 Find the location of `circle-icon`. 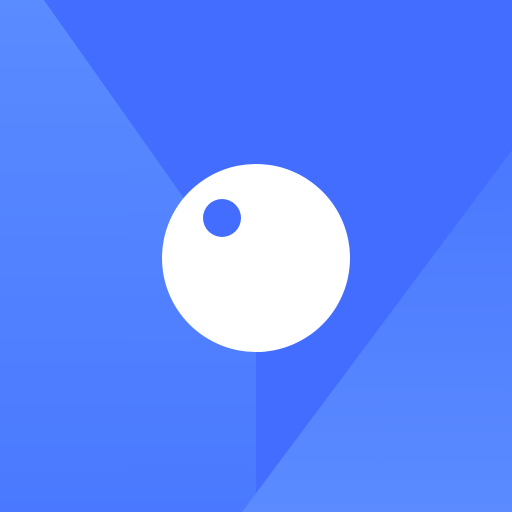

circle-icon is located at coordinates (256, 258).